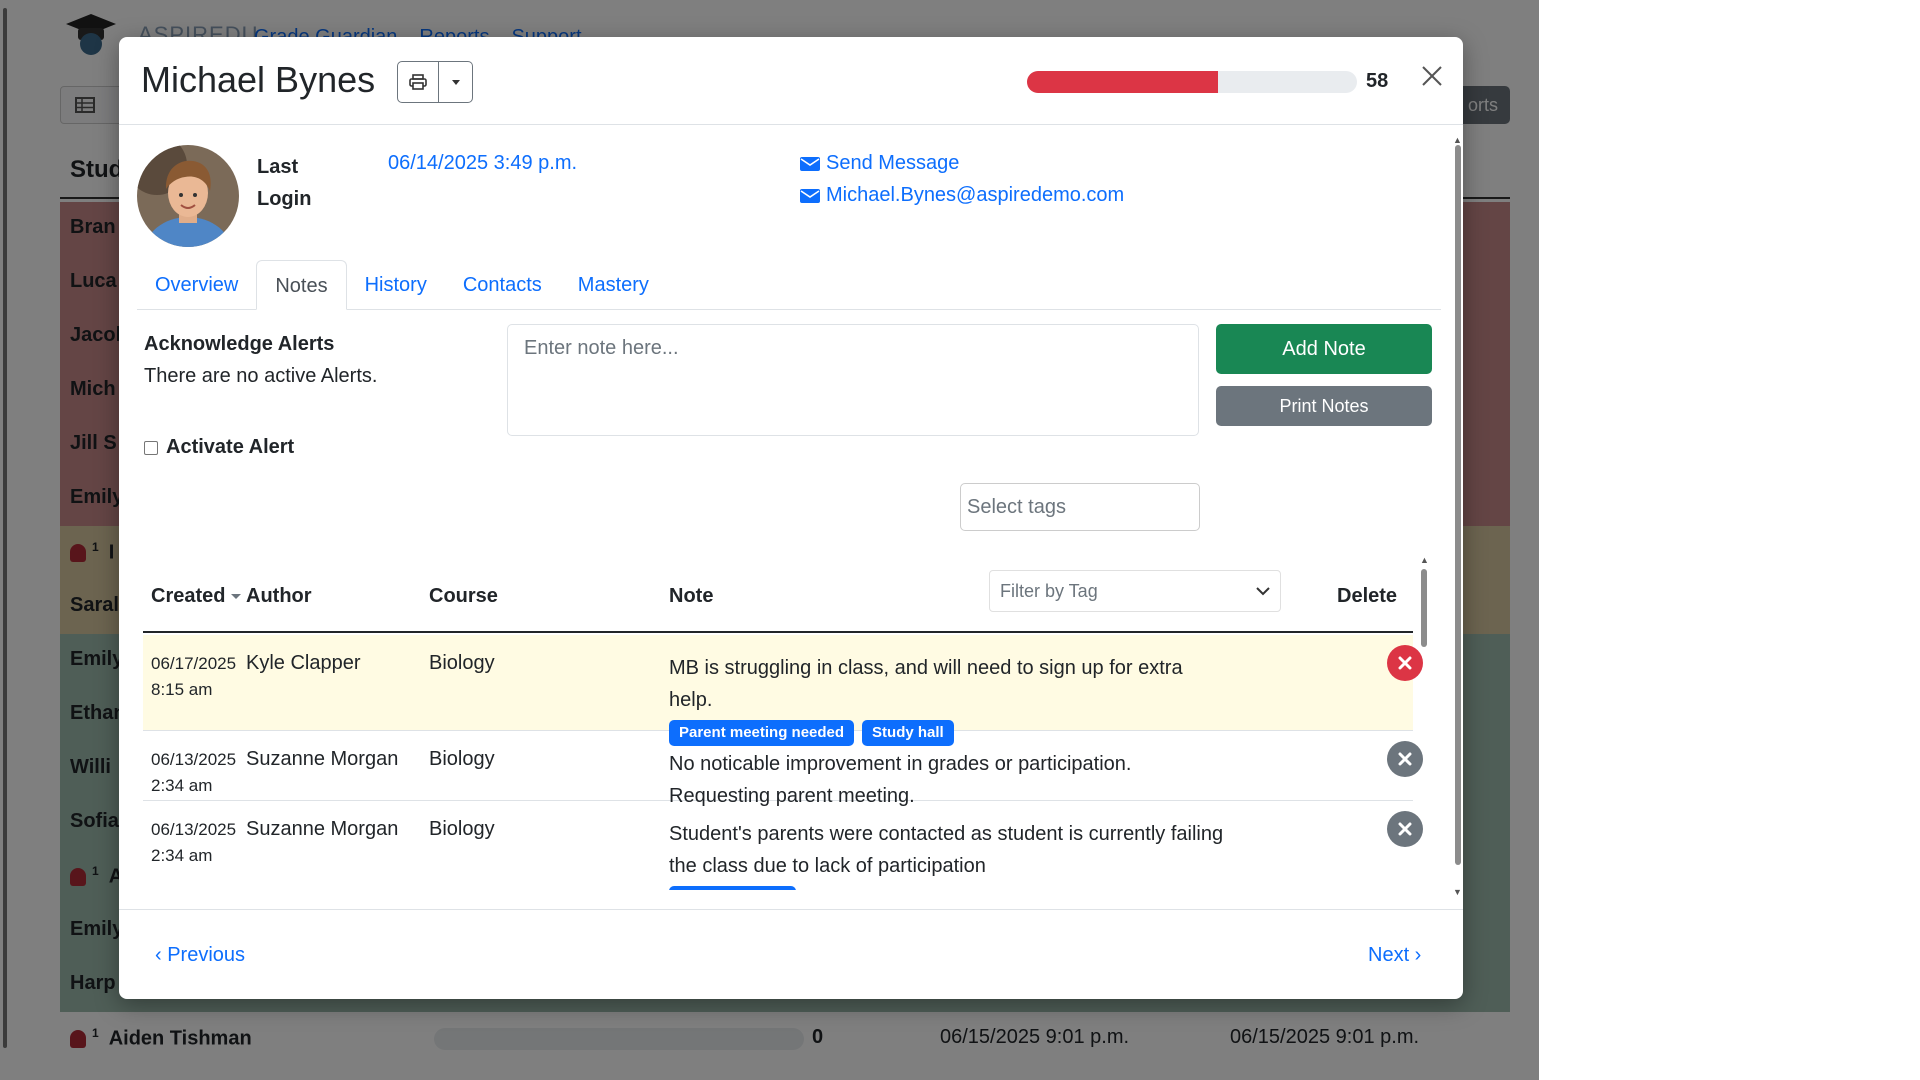 The image size is (1920, 1080). What do you see at coordinates (613, 285) in the screenshot?
I see `tab-mastery: Mastery` at bounding box center [613, 285].